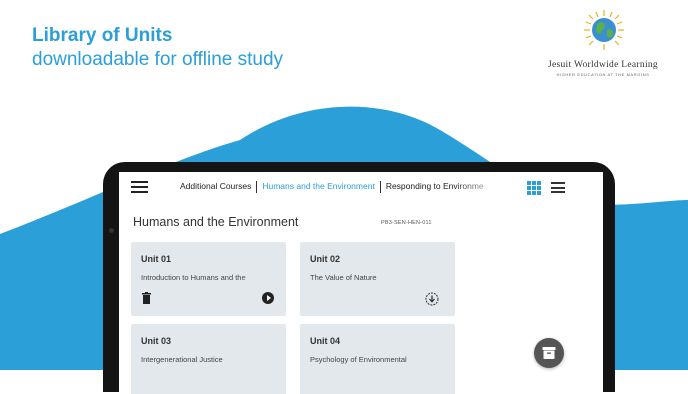  What do you see at coordinates (146, 298) in the screenshot?
I see `trash-icon` at bounding box center [146, 298].